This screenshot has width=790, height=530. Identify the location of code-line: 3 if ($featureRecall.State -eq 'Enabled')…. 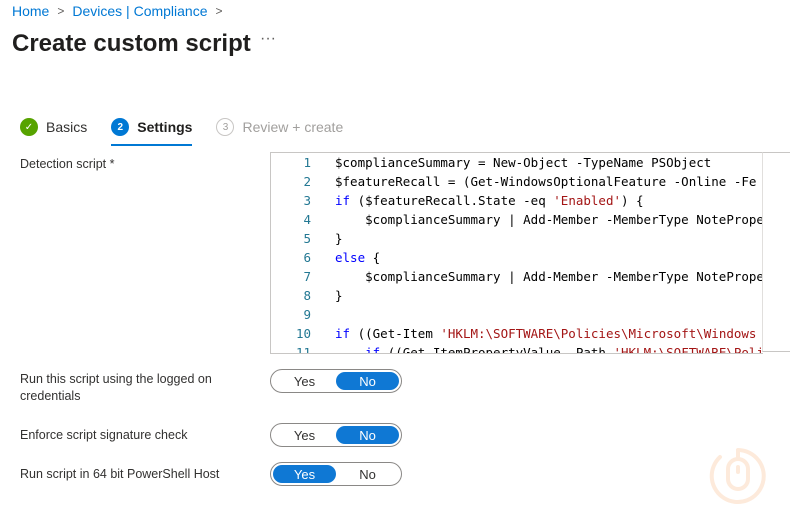
(517, 200).